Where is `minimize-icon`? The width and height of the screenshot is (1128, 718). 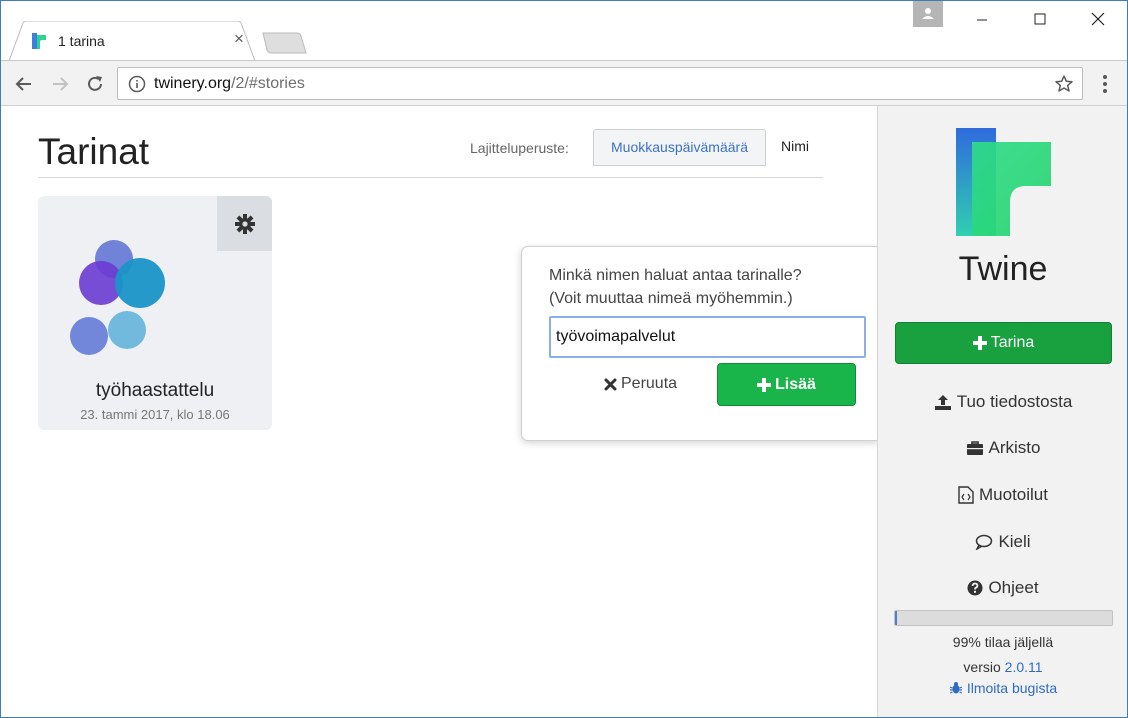 minimize-icon is located at coordinates (982, 20).